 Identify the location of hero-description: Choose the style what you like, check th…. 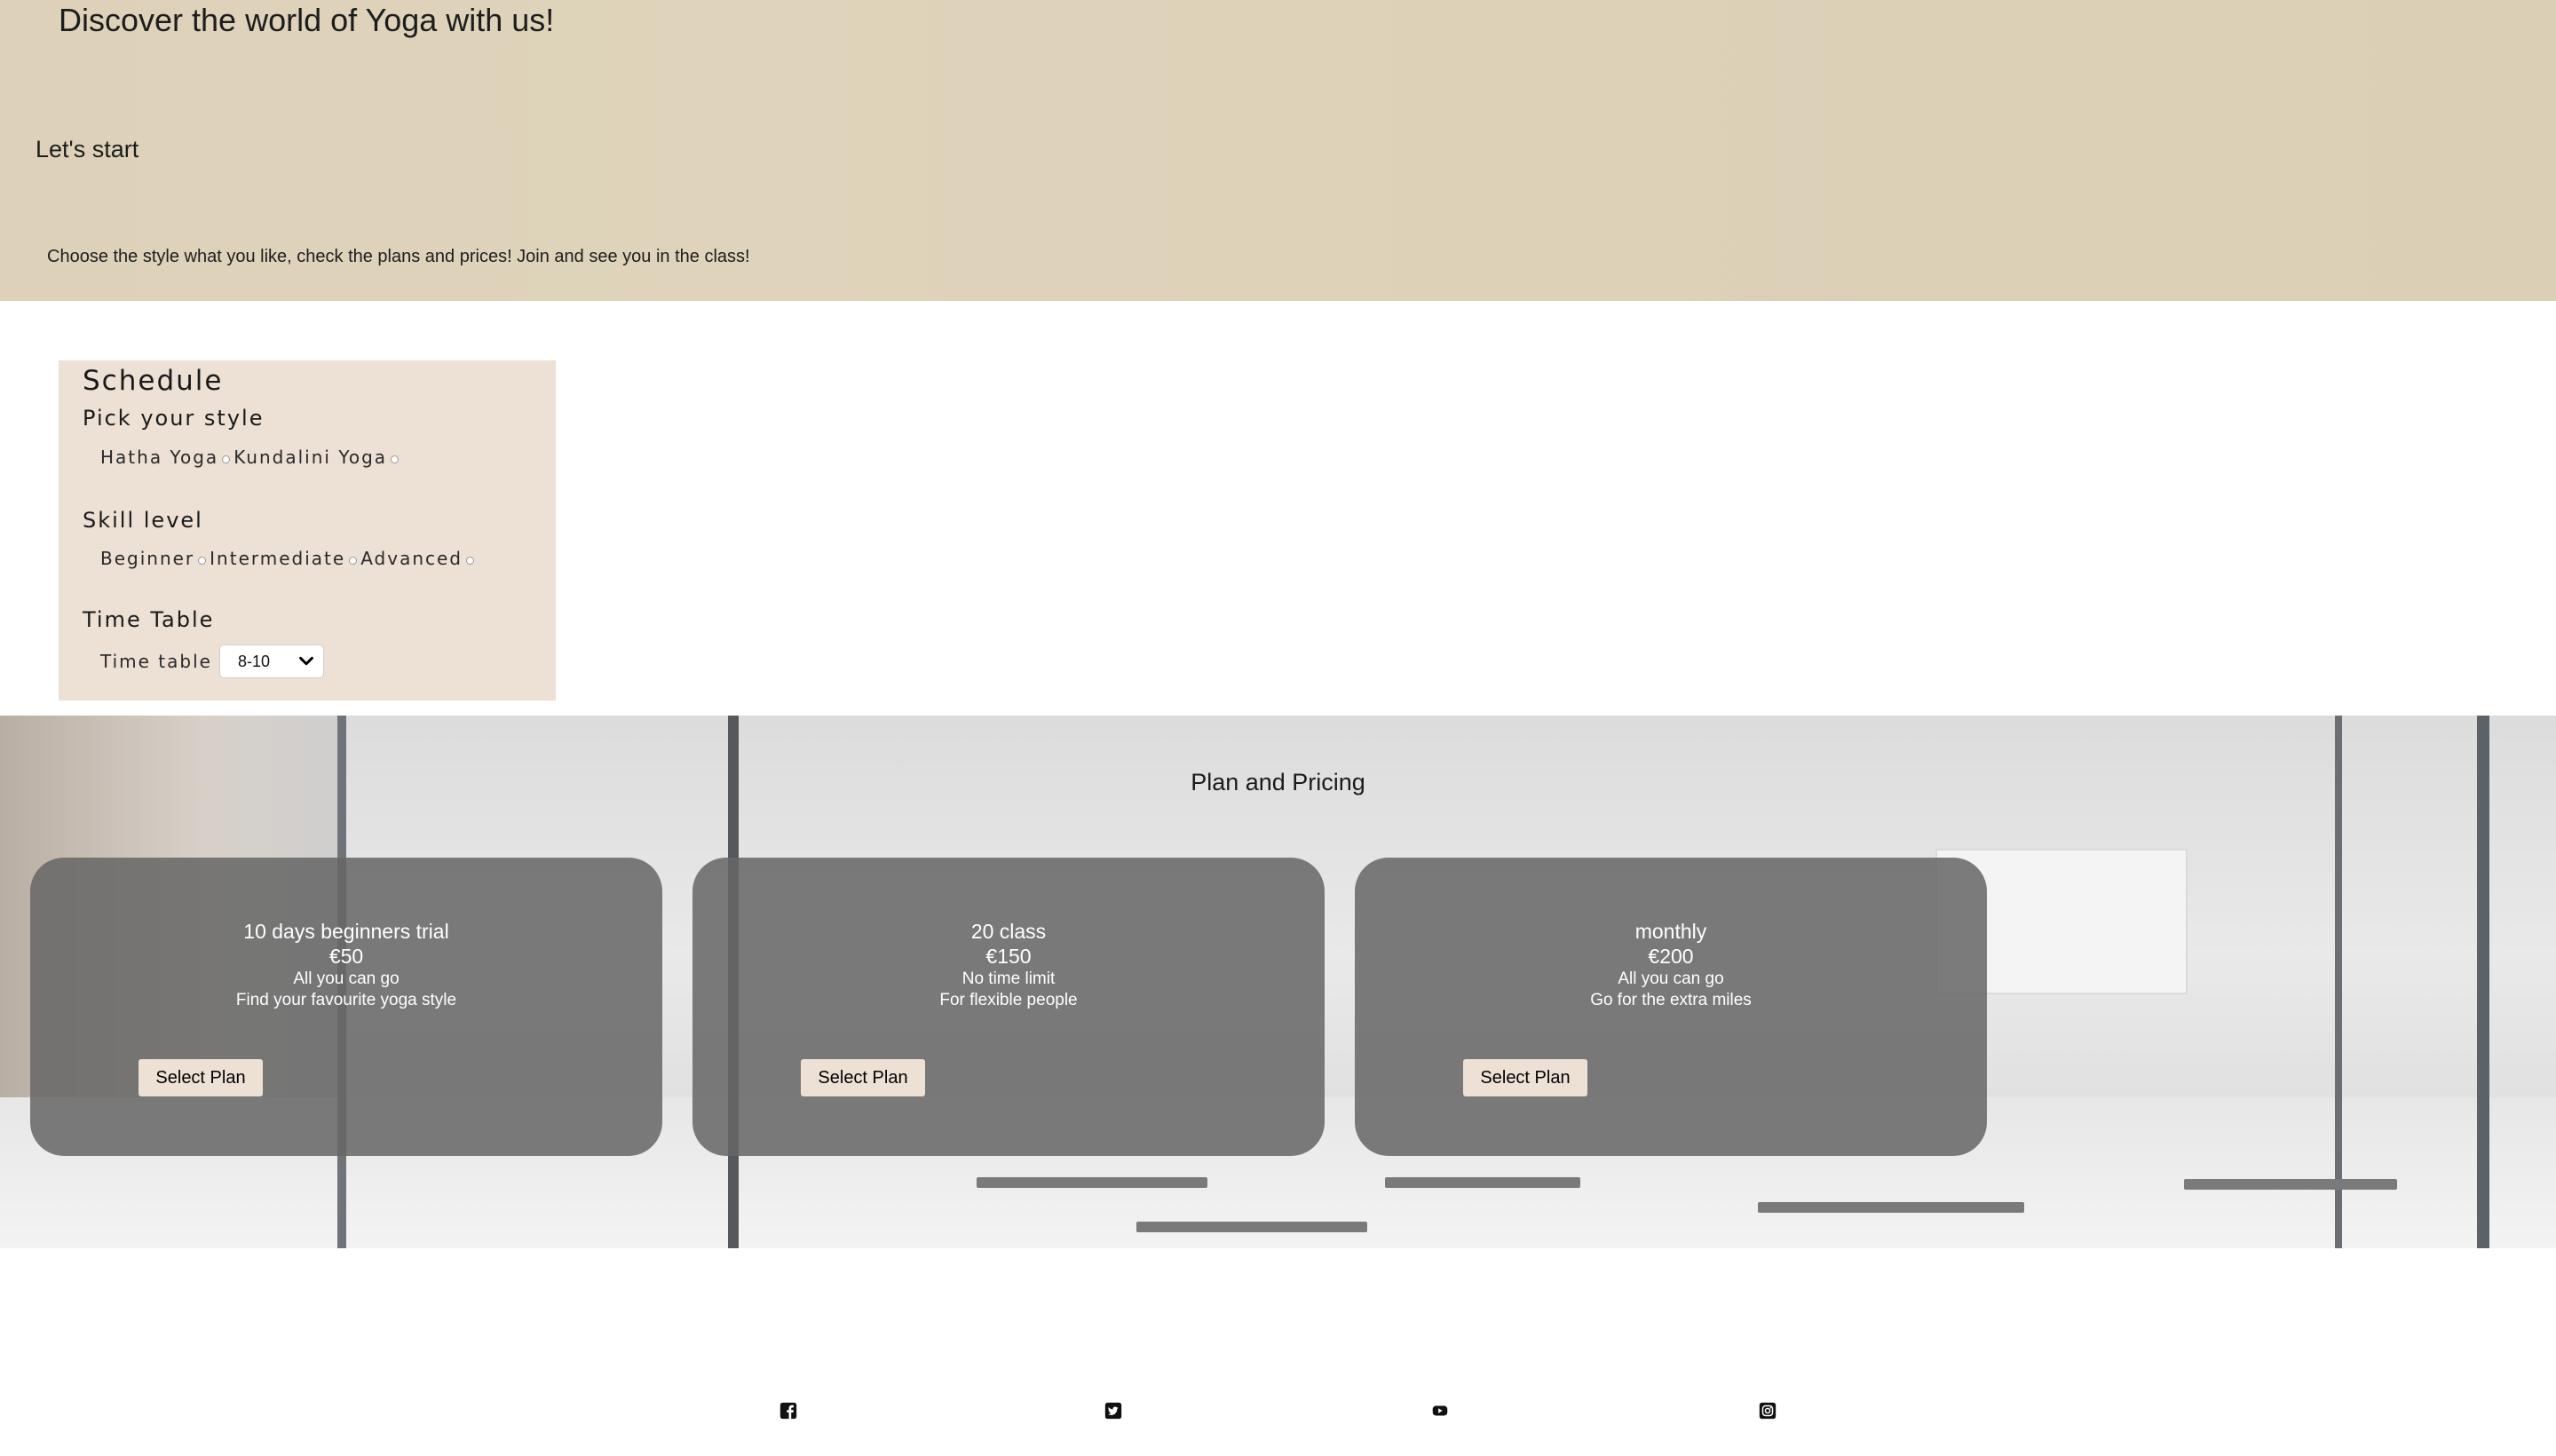
(399, 256).